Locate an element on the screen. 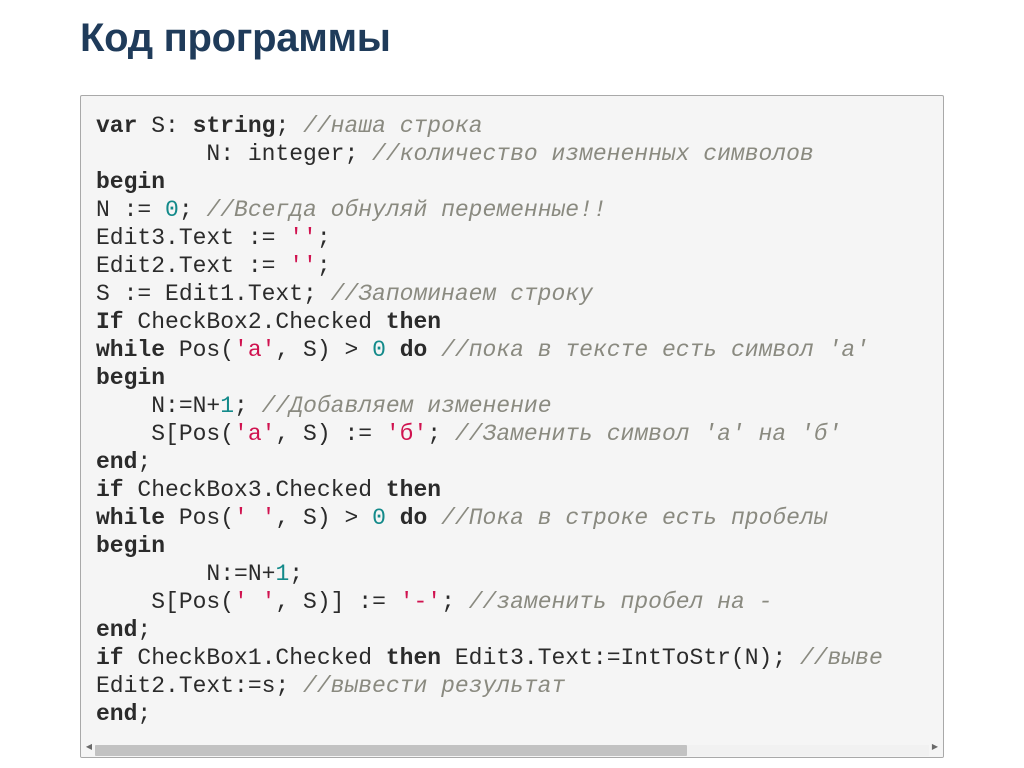 This screenshot has width=1024, height=768. code-comment: //заменить пробел на - is located at coordinates (620, 602).